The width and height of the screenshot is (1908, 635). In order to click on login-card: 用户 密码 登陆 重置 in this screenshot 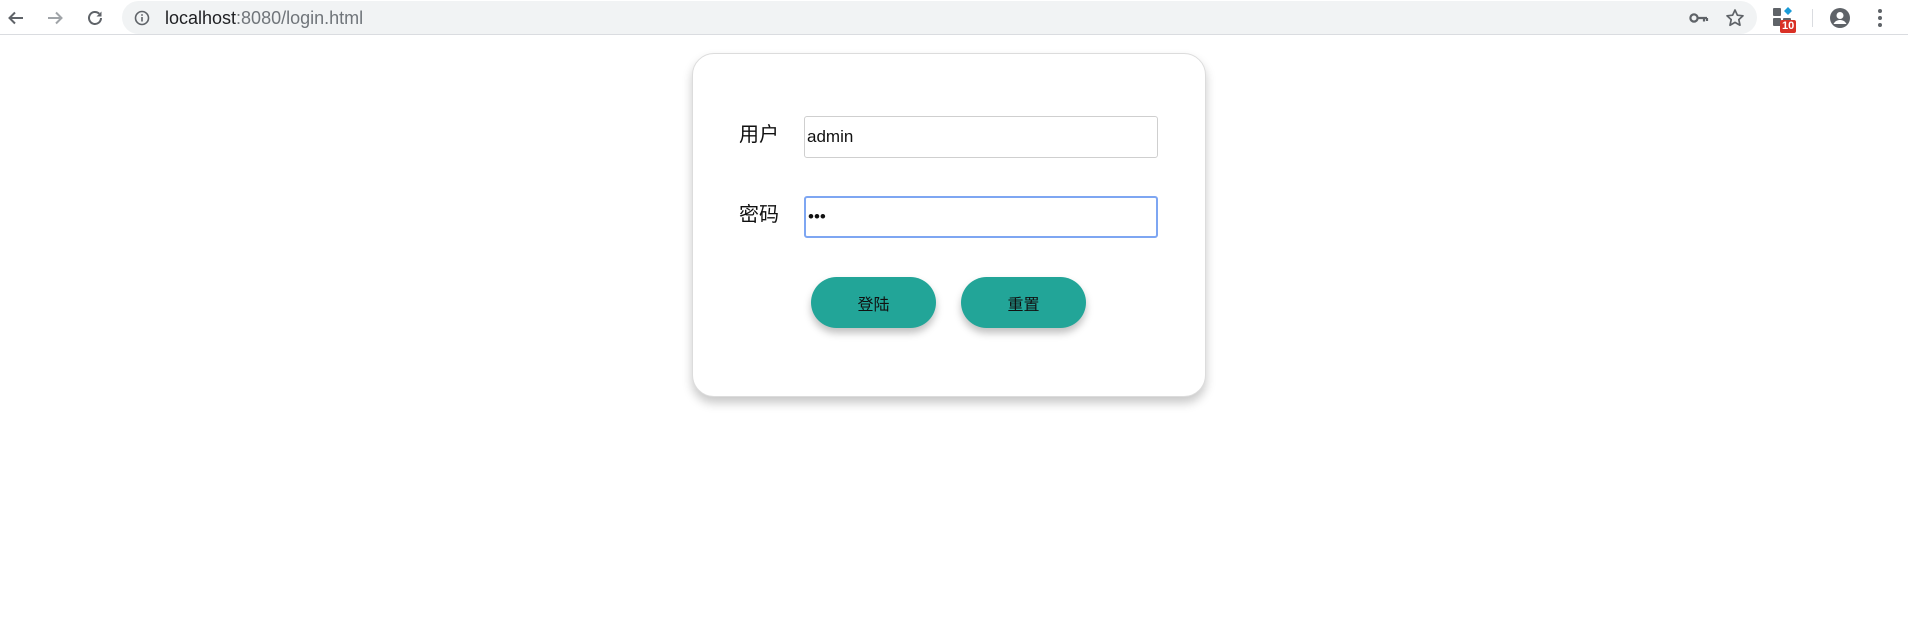, I will do `click(949, 225)`.